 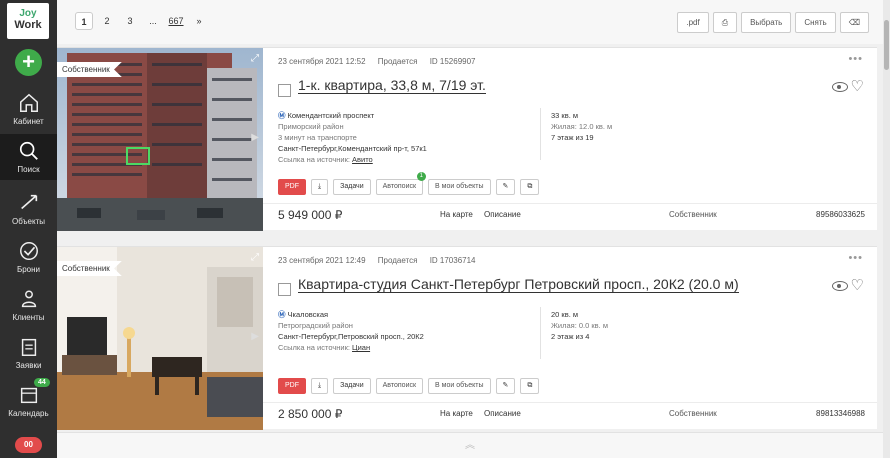 I want to click on scroll-up-icon: ︽, so click(x=470, y=445).